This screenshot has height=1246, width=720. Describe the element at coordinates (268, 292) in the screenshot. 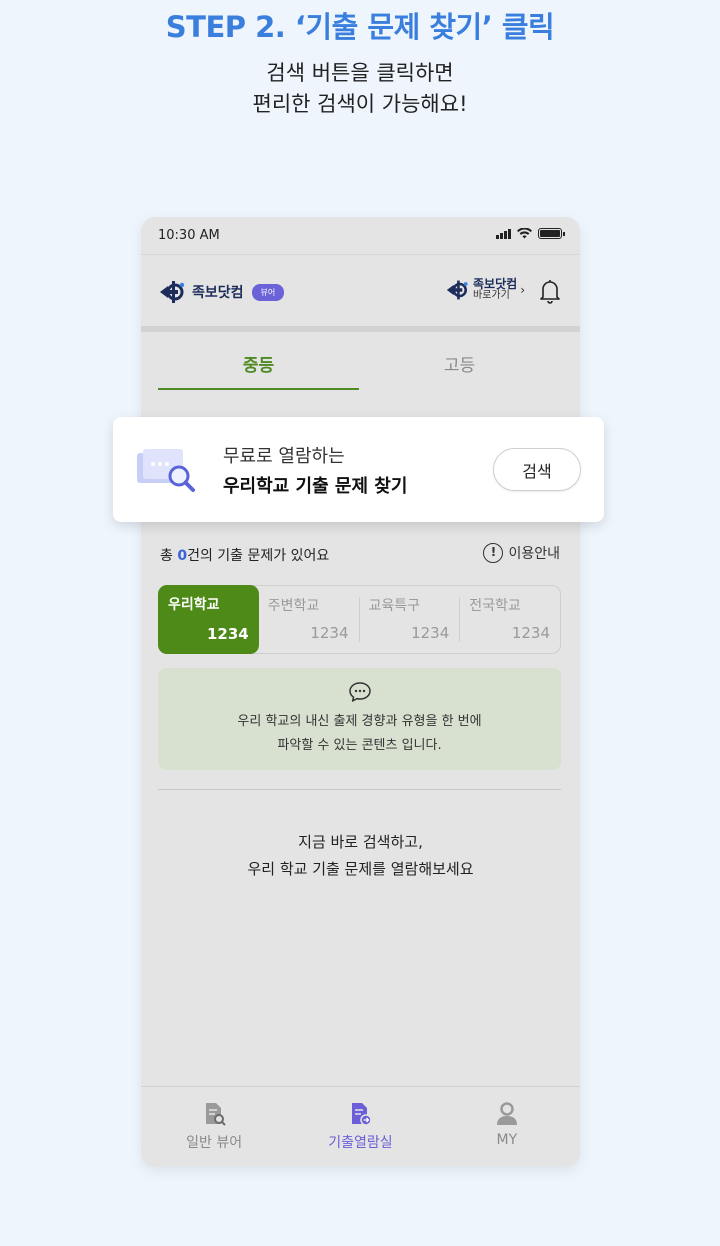

I see `viewer-badge: 뷰어` at that location.